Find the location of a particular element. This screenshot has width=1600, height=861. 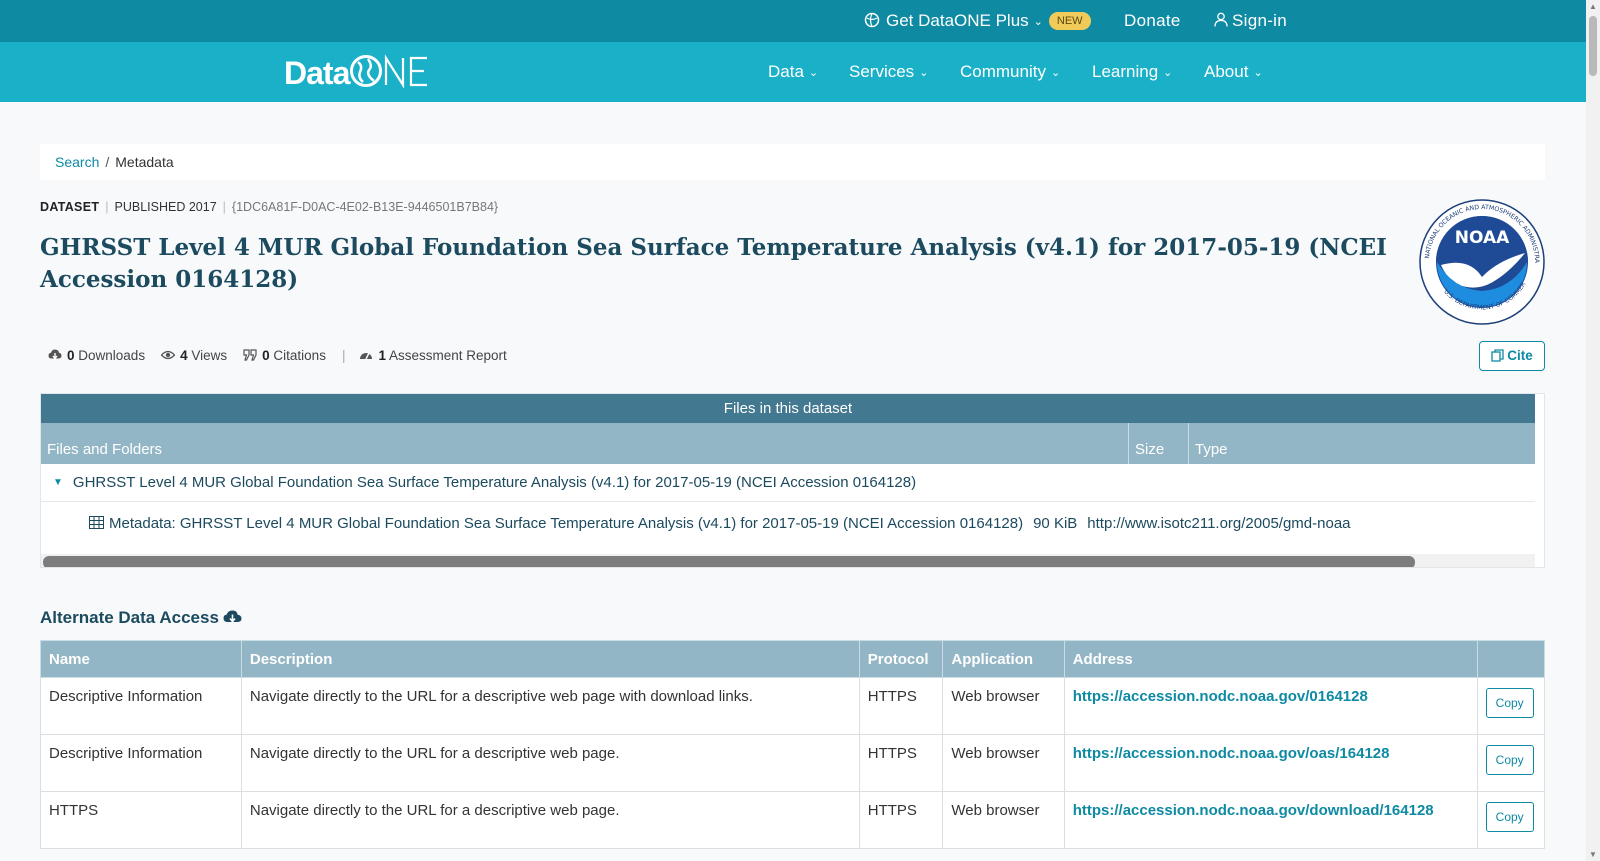

published-label: PUBLISHED 2017 is located at coordinates (165, 207).